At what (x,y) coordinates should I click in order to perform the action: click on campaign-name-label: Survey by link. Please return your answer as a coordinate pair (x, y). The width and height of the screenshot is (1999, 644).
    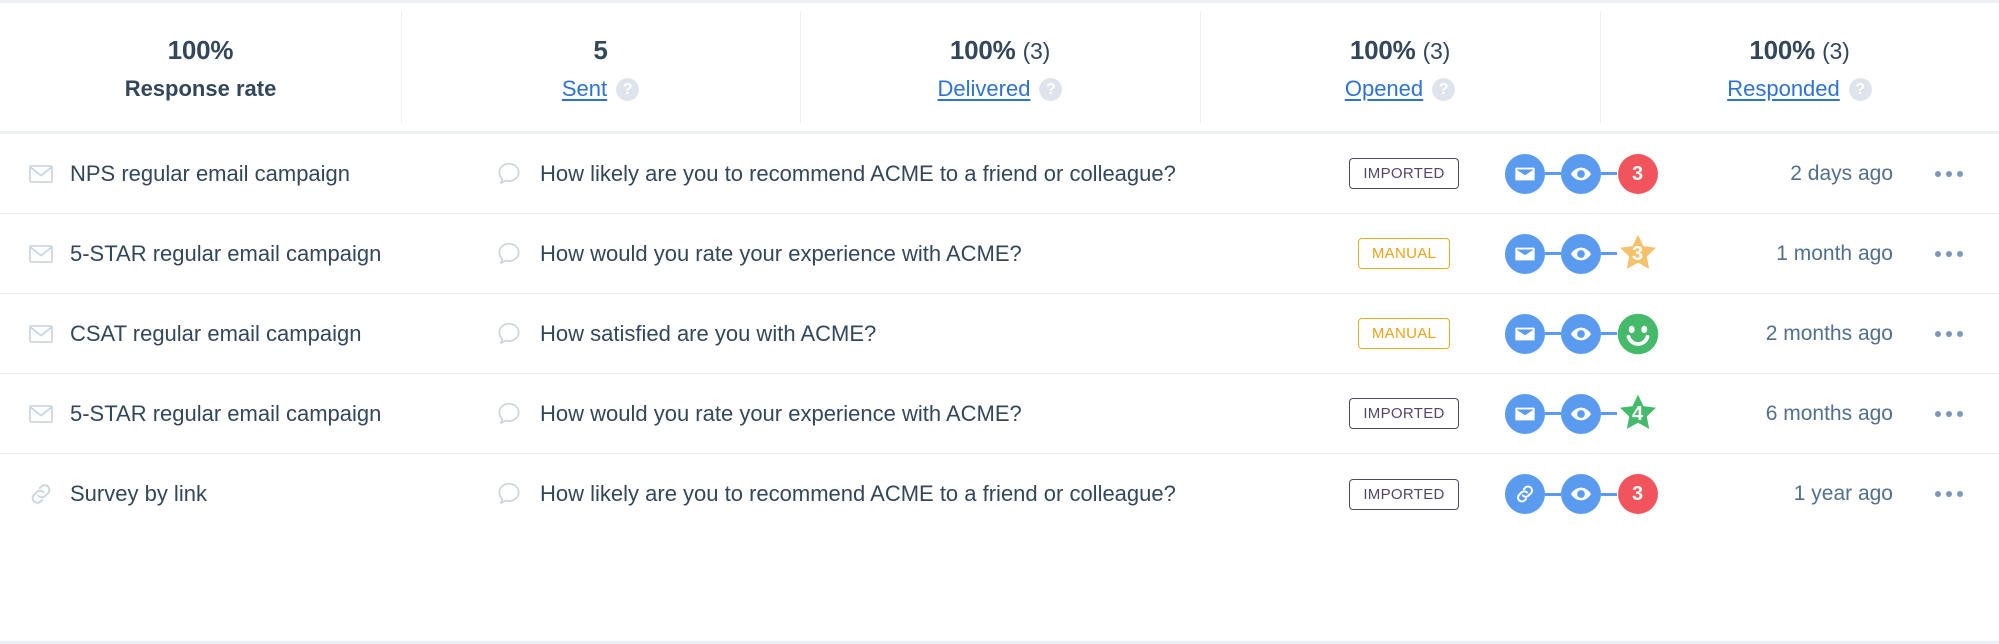
    Looking at the image, I should click on (138, 493).